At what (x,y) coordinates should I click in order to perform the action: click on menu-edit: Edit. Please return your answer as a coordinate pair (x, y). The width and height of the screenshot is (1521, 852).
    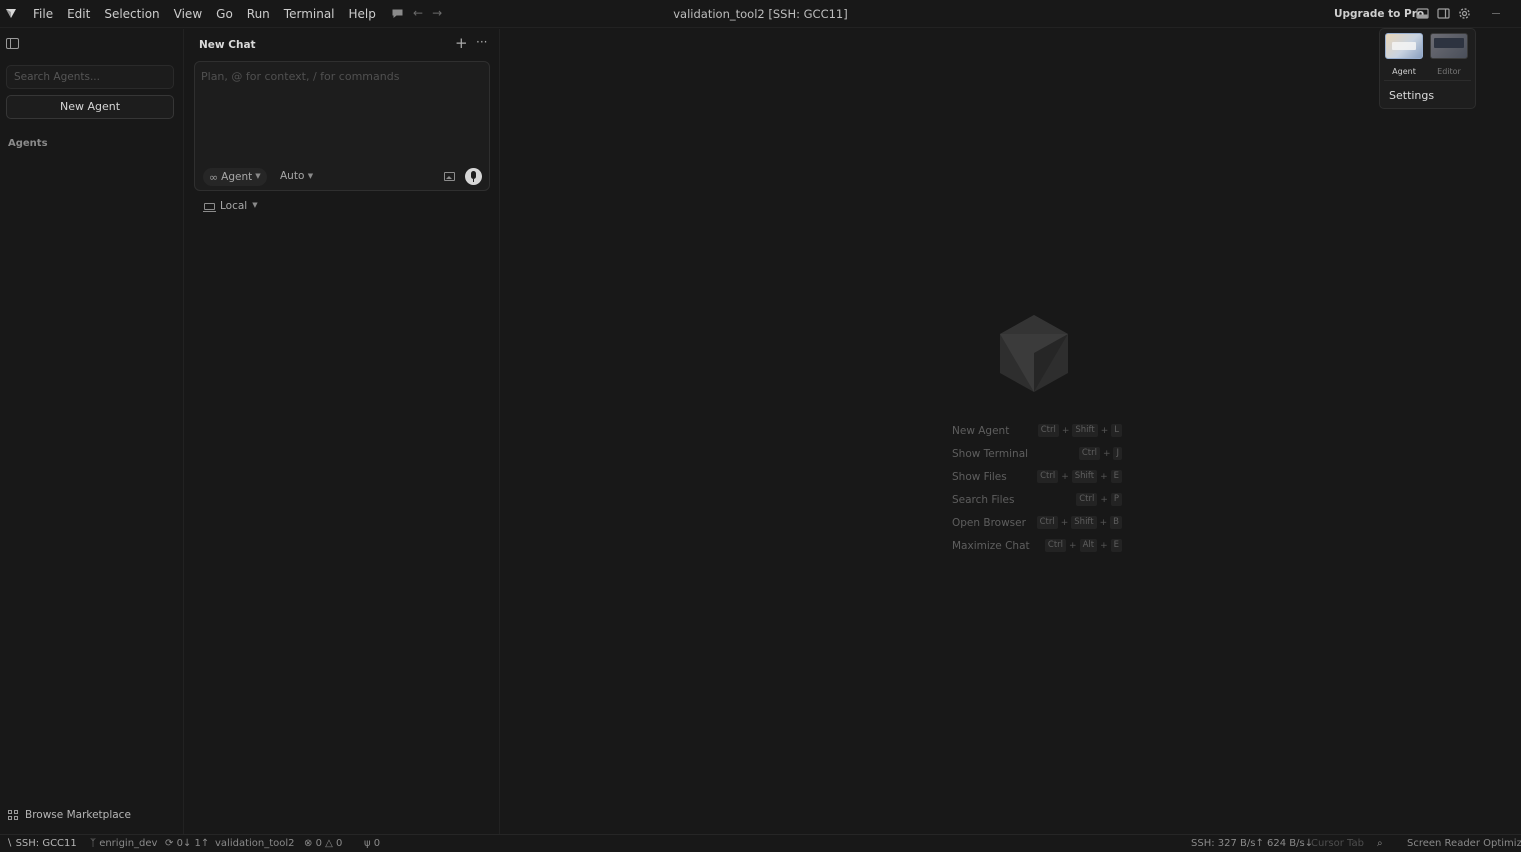
    Looking at the image, I should click on (78, 14).